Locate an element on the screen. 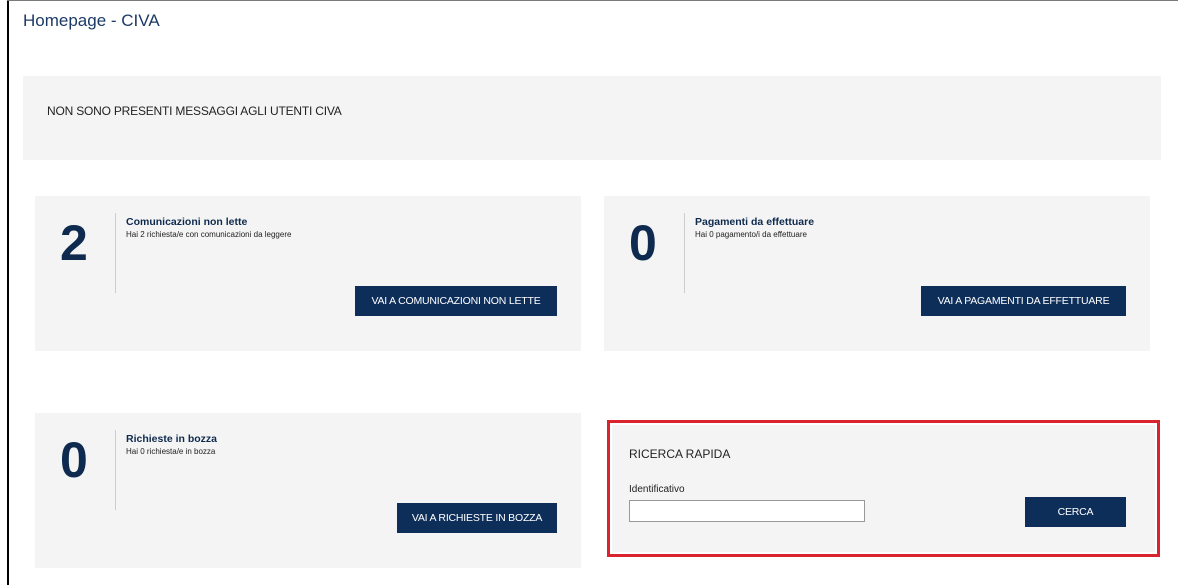 The height and width of the screenshot is (585, 1178). identifier-input is located at coordinates (747, 511).